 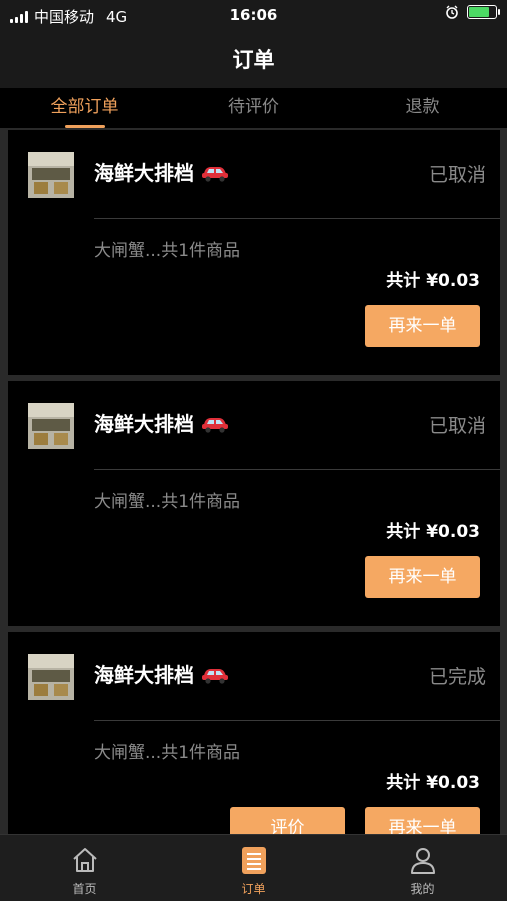 I want to click on bottom-tab-bar: 首页 订单 我的, so click(x=253, y=867).